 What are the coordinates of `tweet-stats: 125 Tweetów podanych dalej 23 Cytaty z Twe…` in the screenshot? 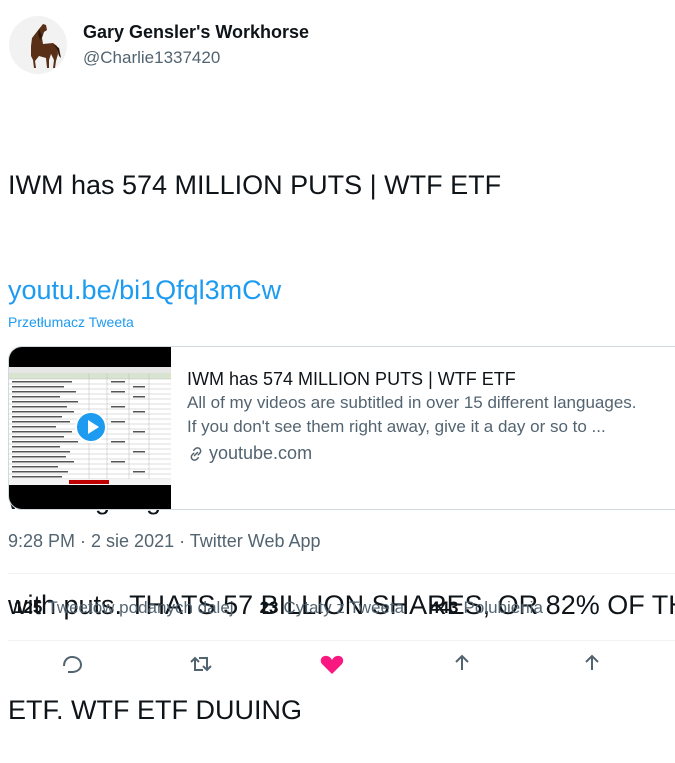 It's located at (291, 608).